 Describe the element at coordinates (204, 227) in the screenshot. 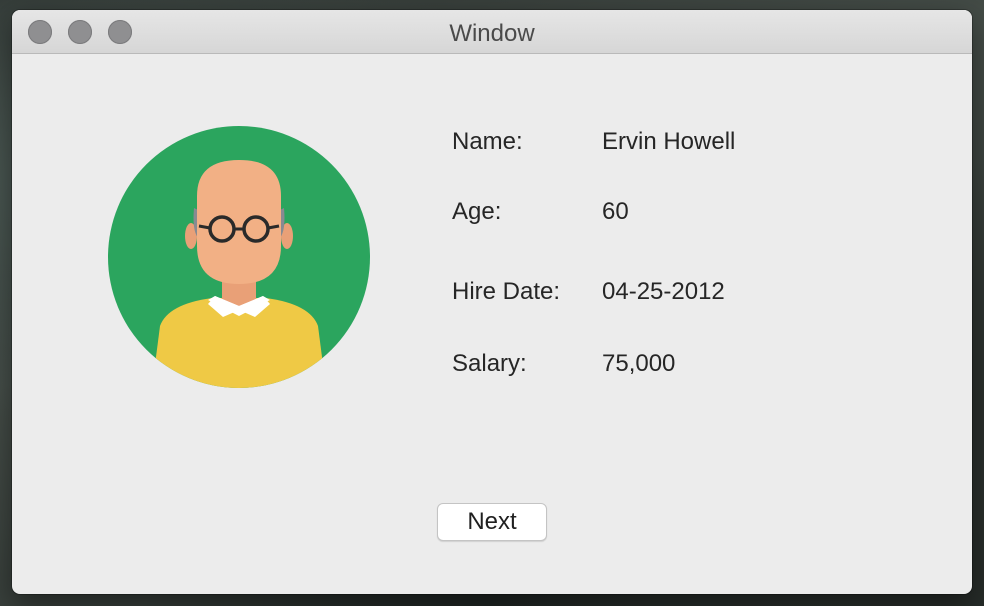

I see `glasses-left-arm` at that location.